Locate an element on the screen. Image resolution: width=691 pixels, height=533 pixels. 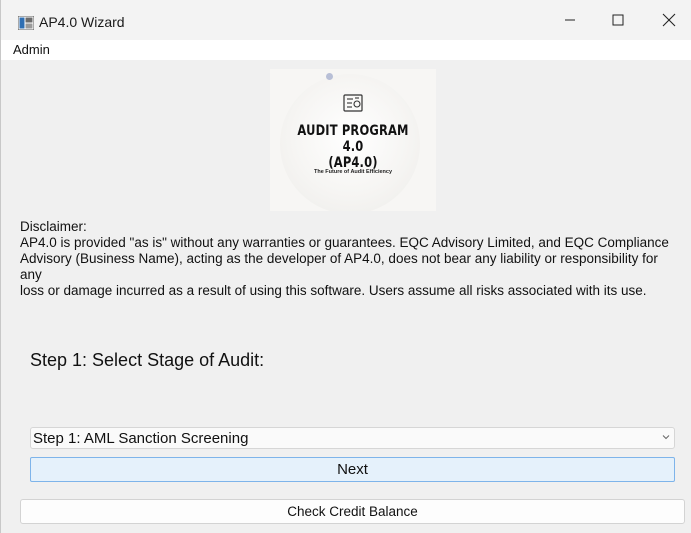
logo-title-line1: AUDIT PROGRAM 4.0 is located at coordinates (353, 139).